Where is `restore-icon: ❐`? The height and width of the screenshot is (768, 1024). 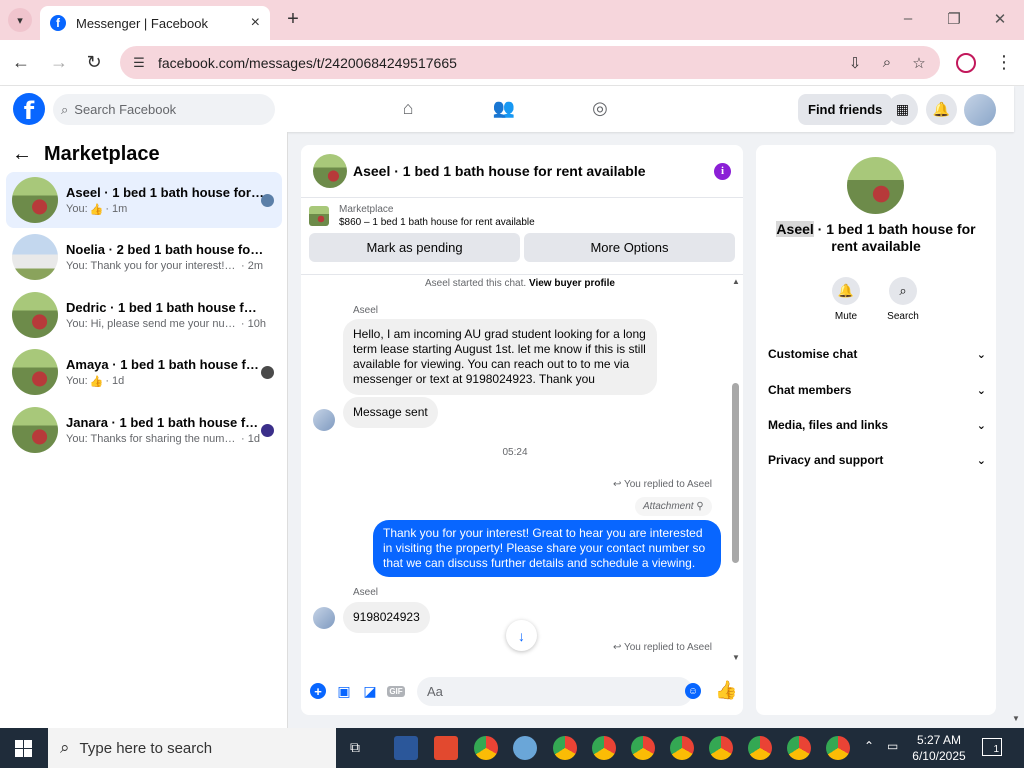 restore-icon: ❐ is located at coordinates (954, 19).